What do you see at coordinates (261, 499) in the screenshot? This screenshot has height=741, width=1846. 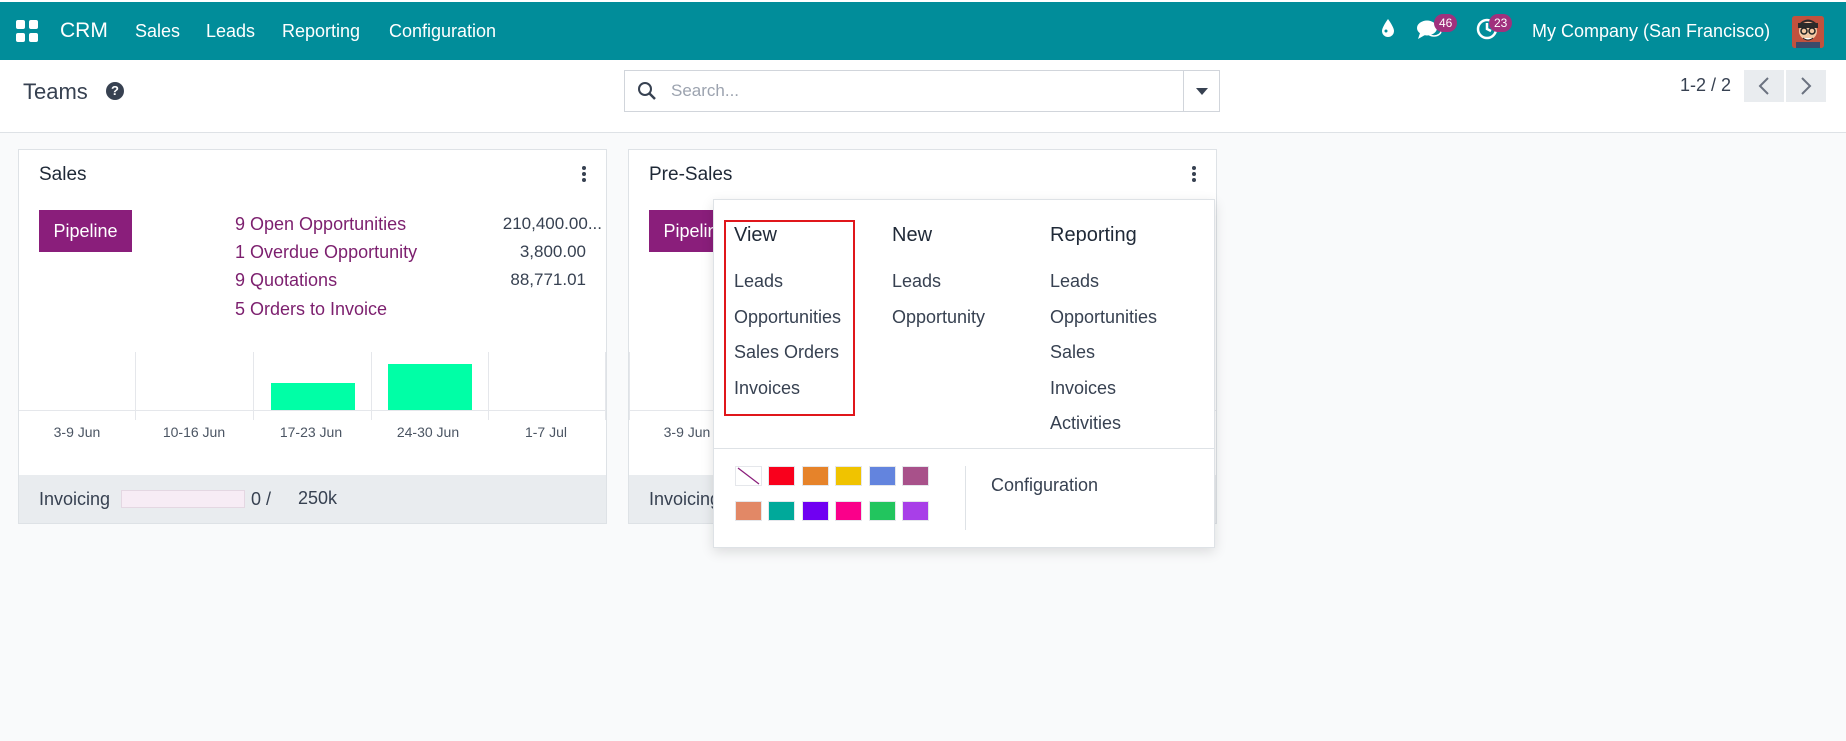 I see `invoicing-value: 0 /` at bounding box center [261, 499].